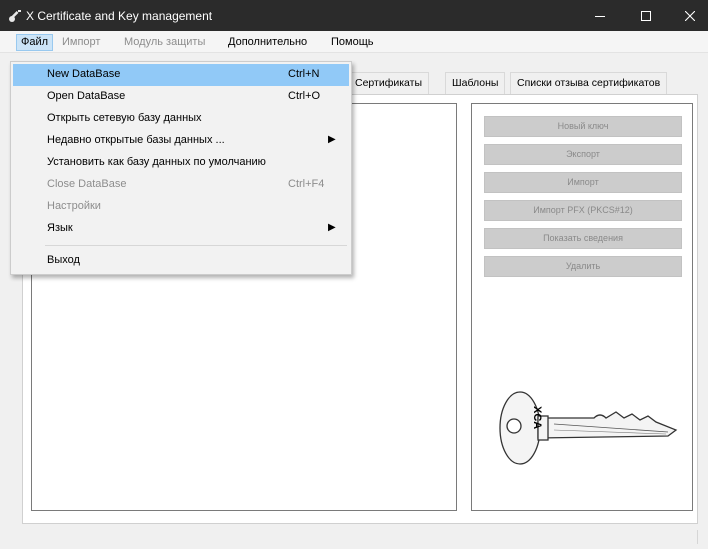 The image size is (708, 549). Describe the element at coordinates (81, 42) in the screenshot. I see `menu-import: Импорт` at that location.